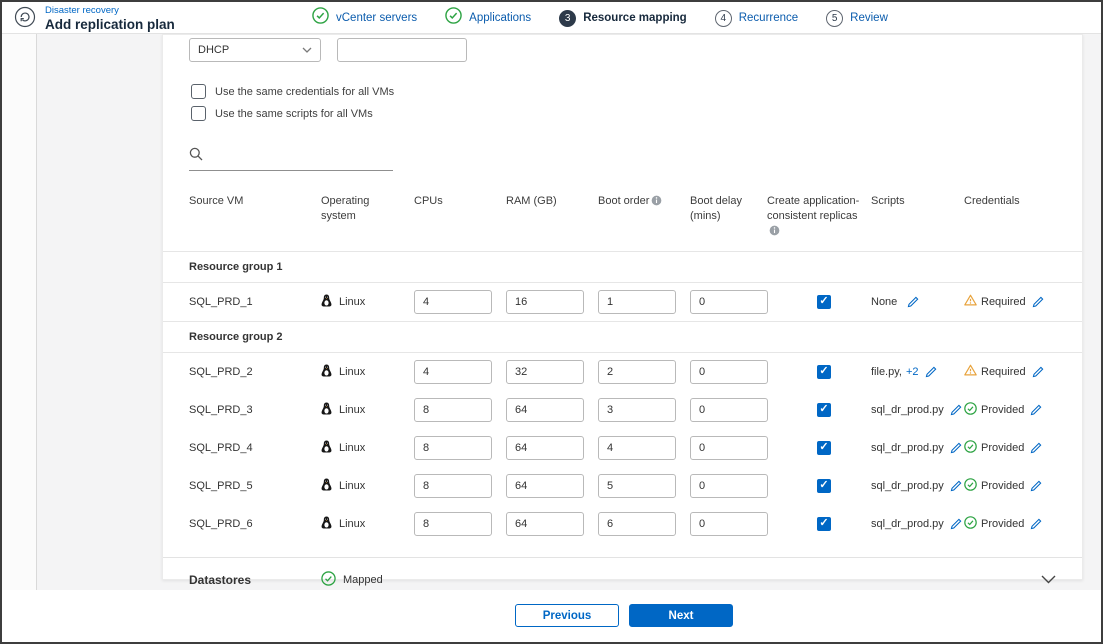 Image resolution: width=1103 pixels, height=644 pixels. I want to click on source-vm-name: SQL_PRD_3, so click(221, 409).